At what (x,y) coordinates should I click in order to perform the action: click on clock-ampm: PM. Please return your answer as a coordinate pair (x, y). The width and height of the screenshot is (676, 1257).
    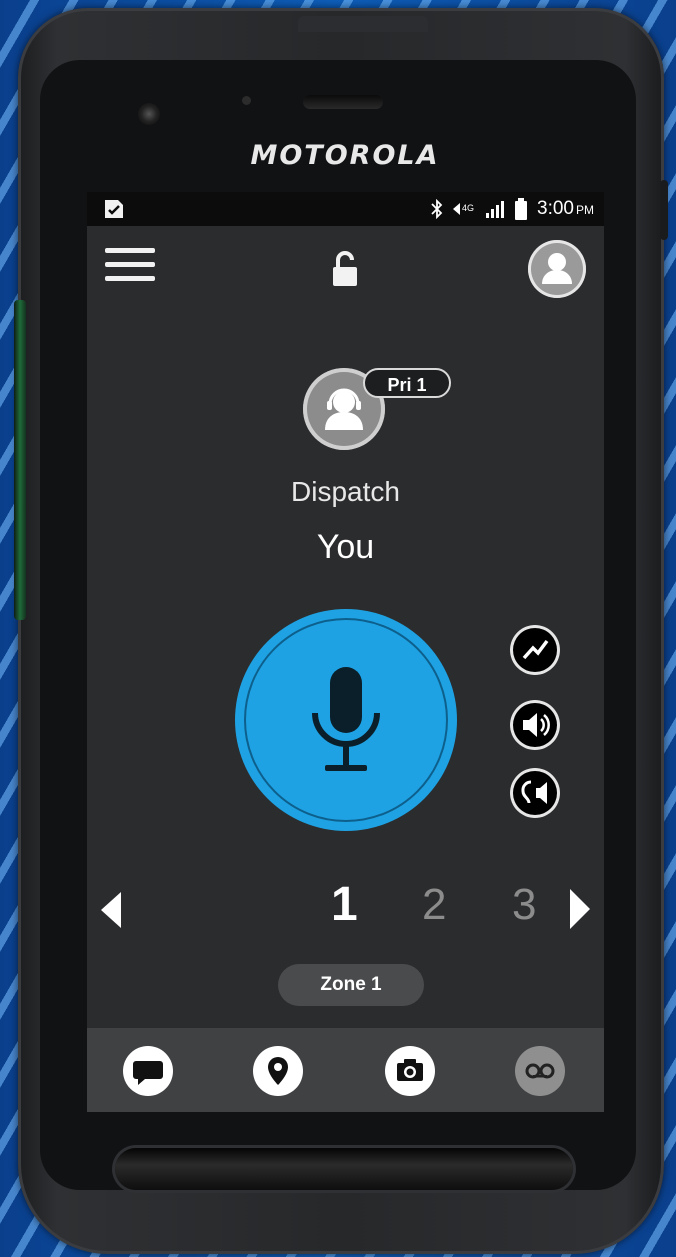
    Looking at the image, I should click on (585, 210).